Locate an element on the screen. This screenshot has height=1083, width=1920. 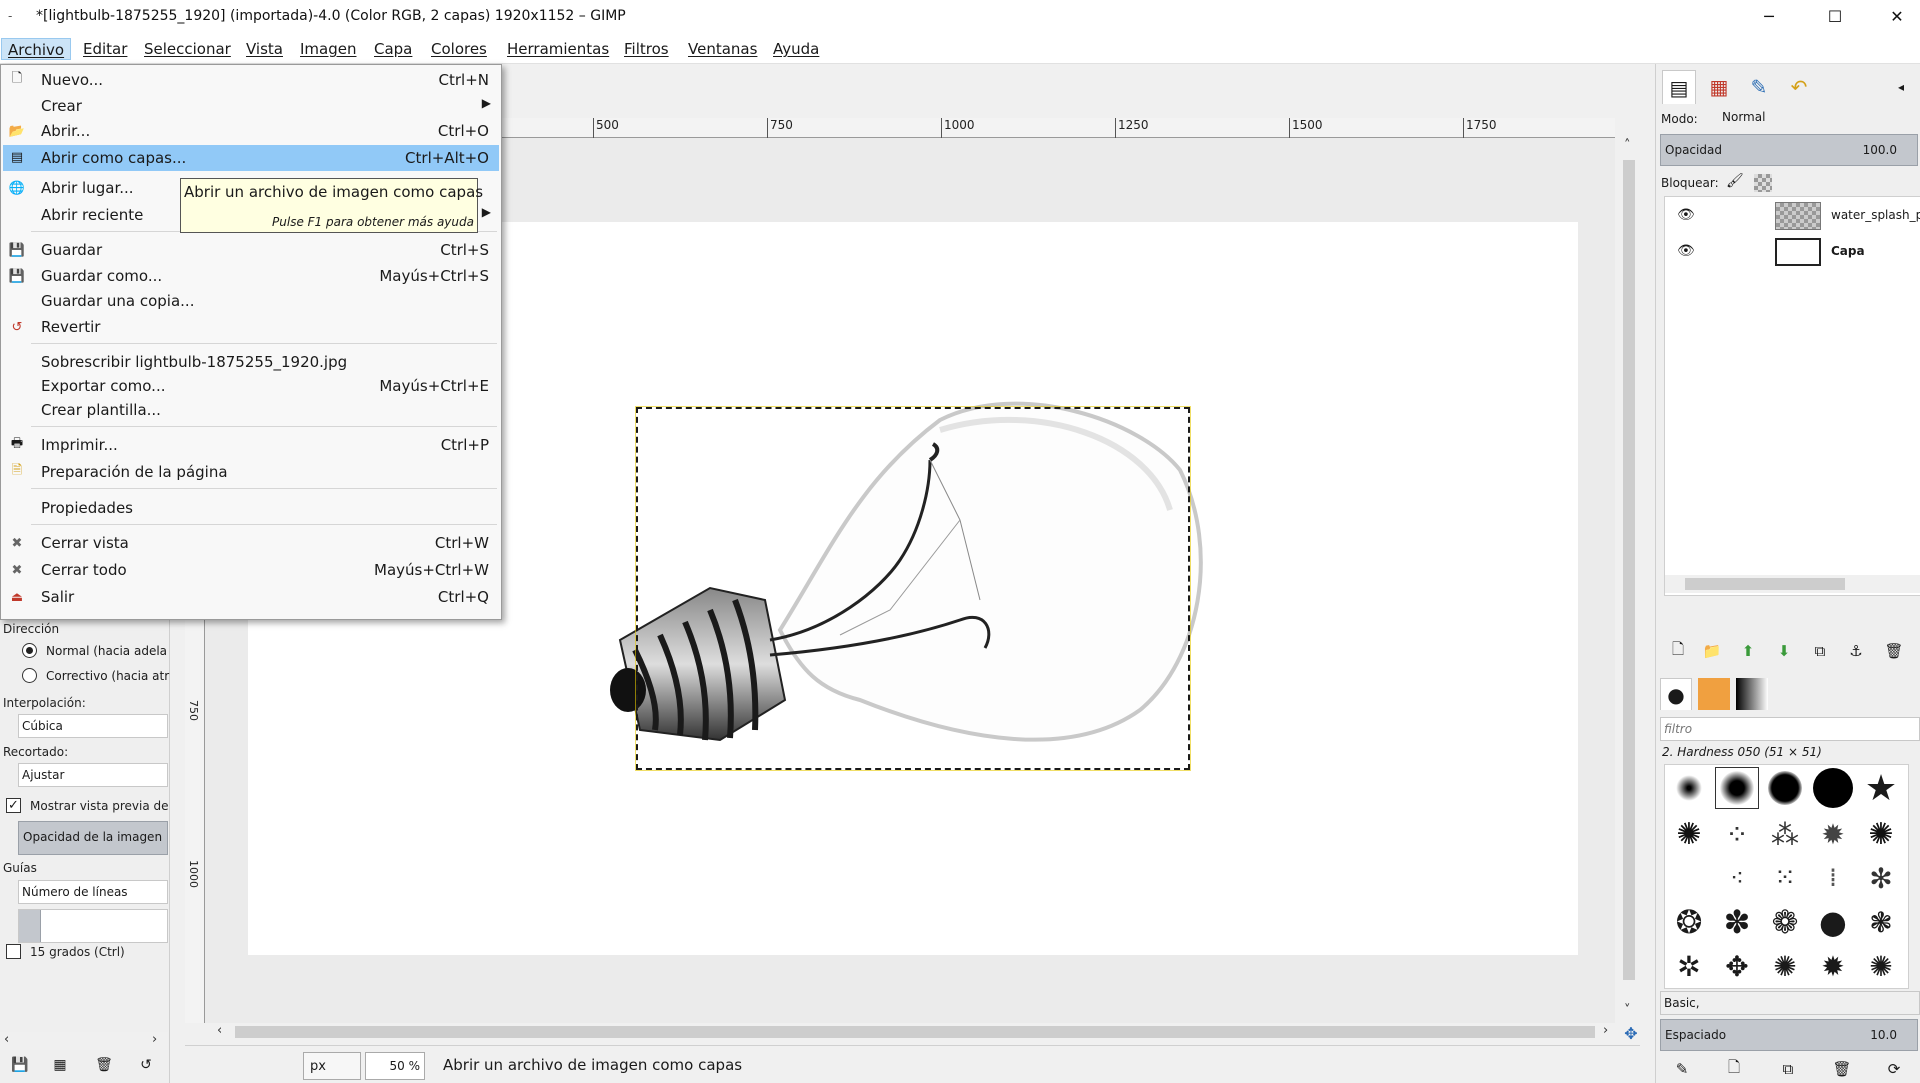
menu-item-exportar-como: Exportar como... Mayús+Ctrl+E is located at coordinates (251, 386).